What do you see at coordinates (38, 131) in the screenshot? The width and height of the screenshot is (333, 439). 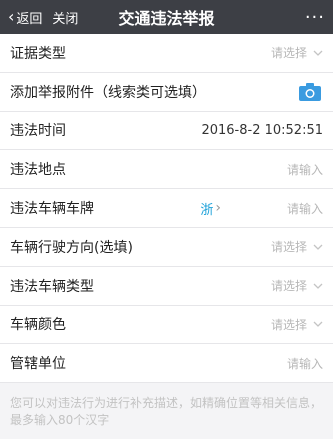 I see `violation-time-label: 违法时间` at bounding box center [38, 131].